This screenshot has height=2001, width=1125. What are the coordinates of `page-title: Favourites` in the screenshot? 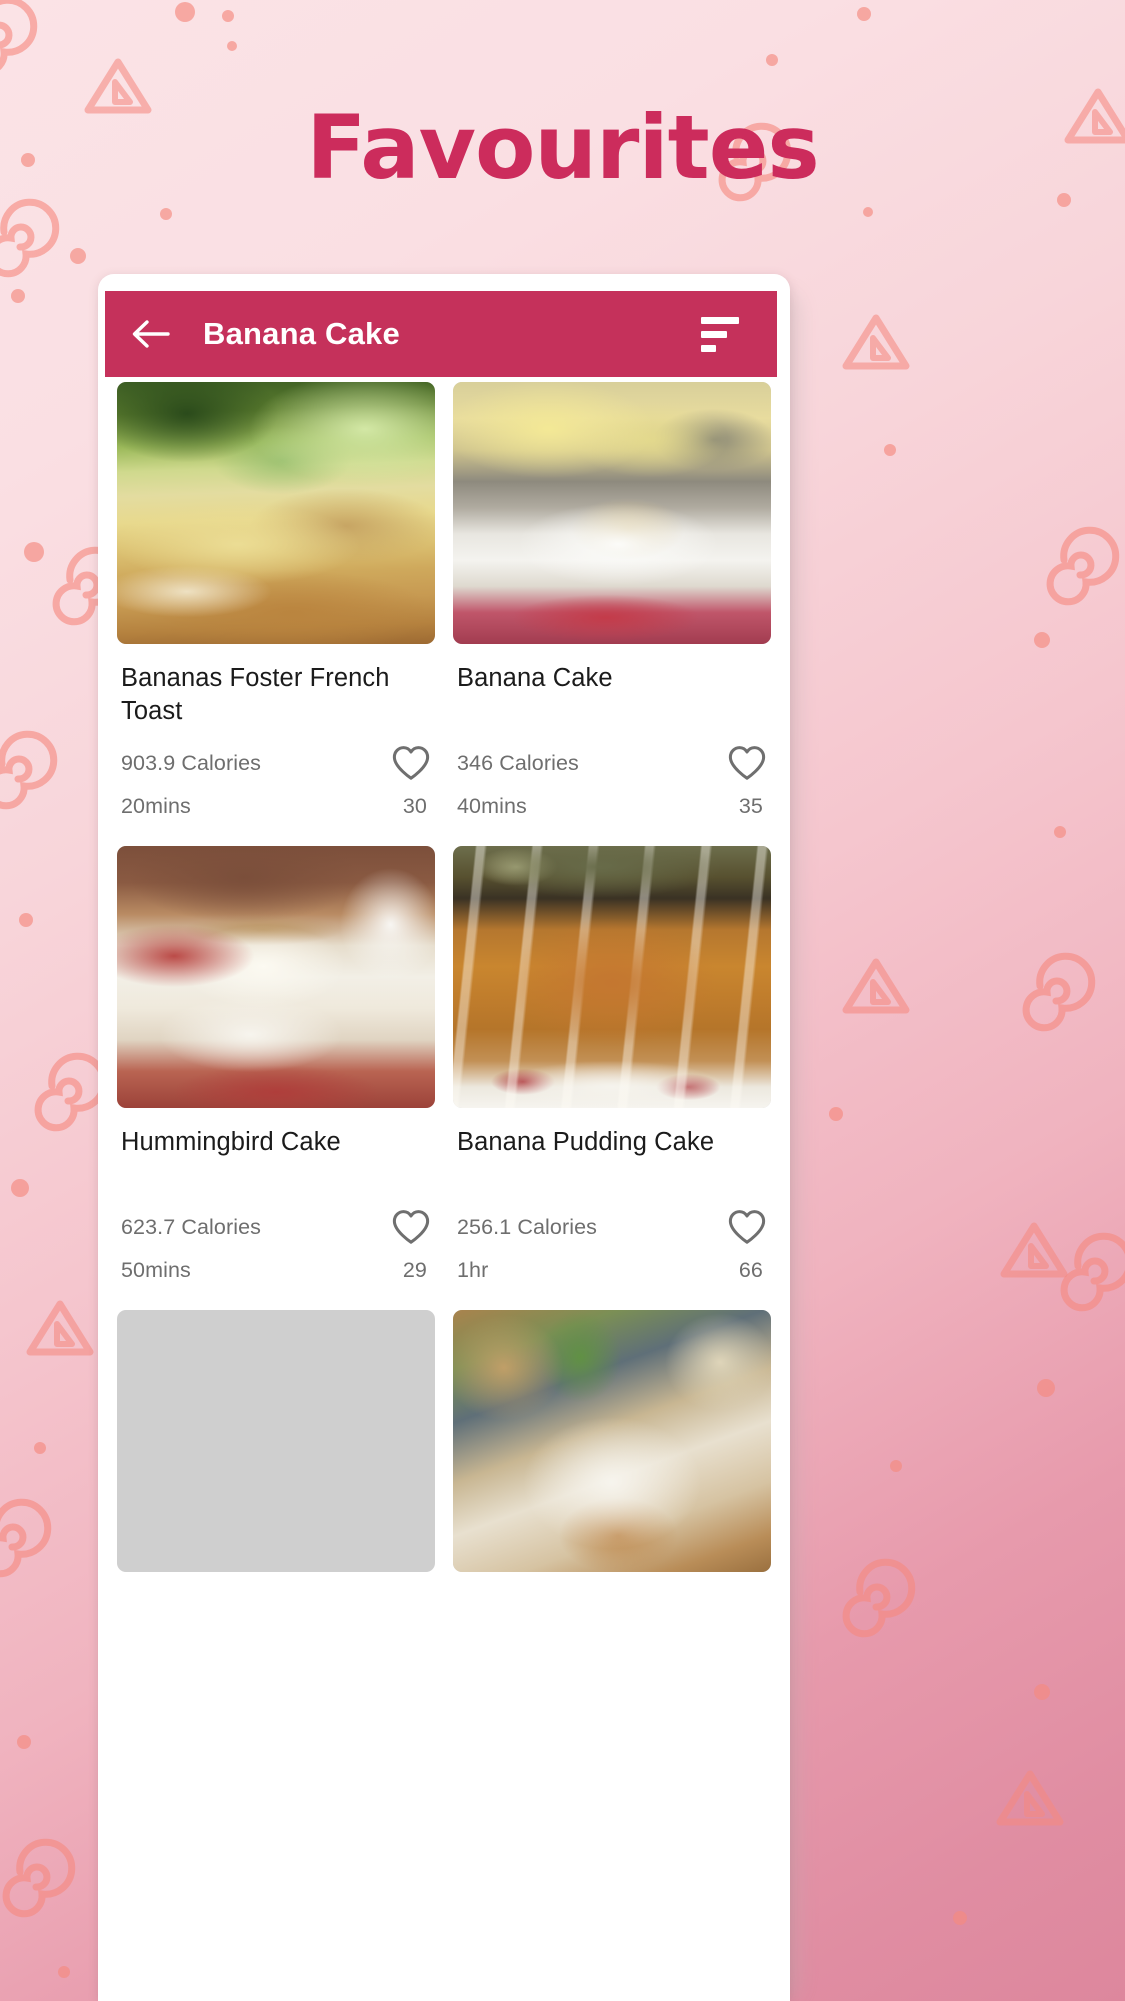 It's located at (563, 147).